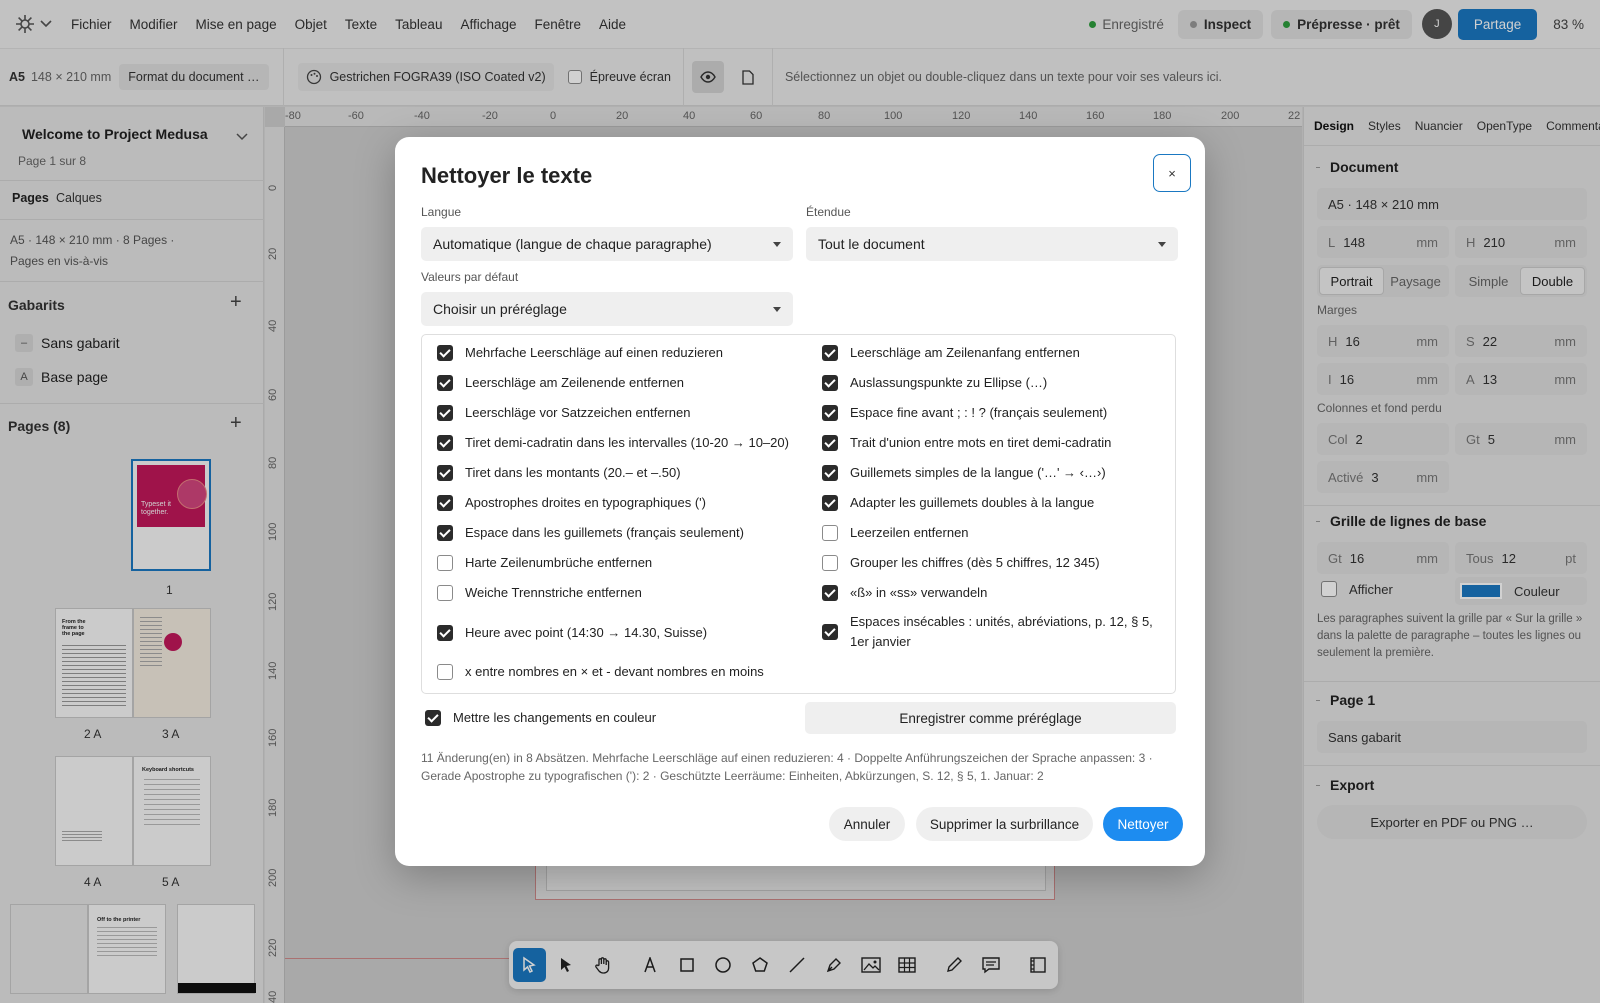  What do you see at coordinates (553, 592) in the screenshot?
I see `option-label: Weiche Trennstriche entfernen` at bounding box center [553, 592].